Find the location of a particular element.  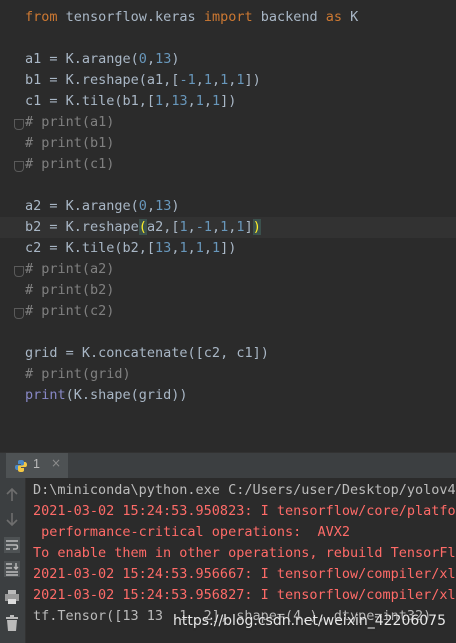

code-line: grid = K.concatenate([c2, c1]) is located at coordinates (147, 353).